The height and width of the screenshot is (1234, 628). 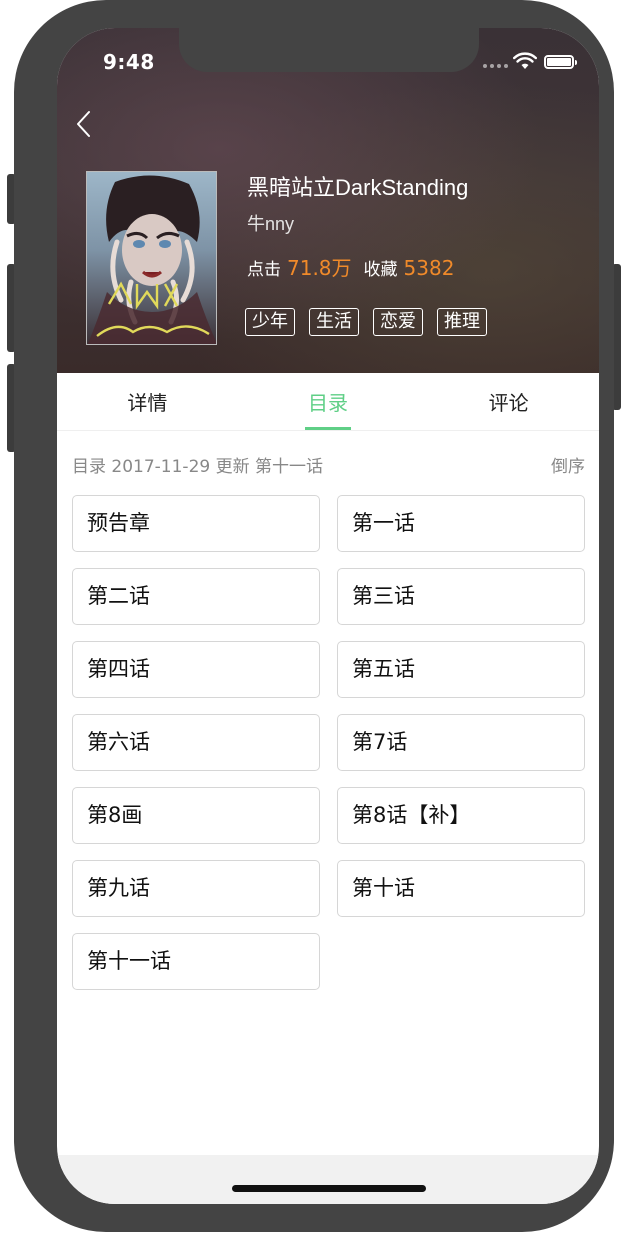 What do you see at coordinates (329, 1188) in the screenshot?
I see `home-indicator` at bounding box center [329, 1188].